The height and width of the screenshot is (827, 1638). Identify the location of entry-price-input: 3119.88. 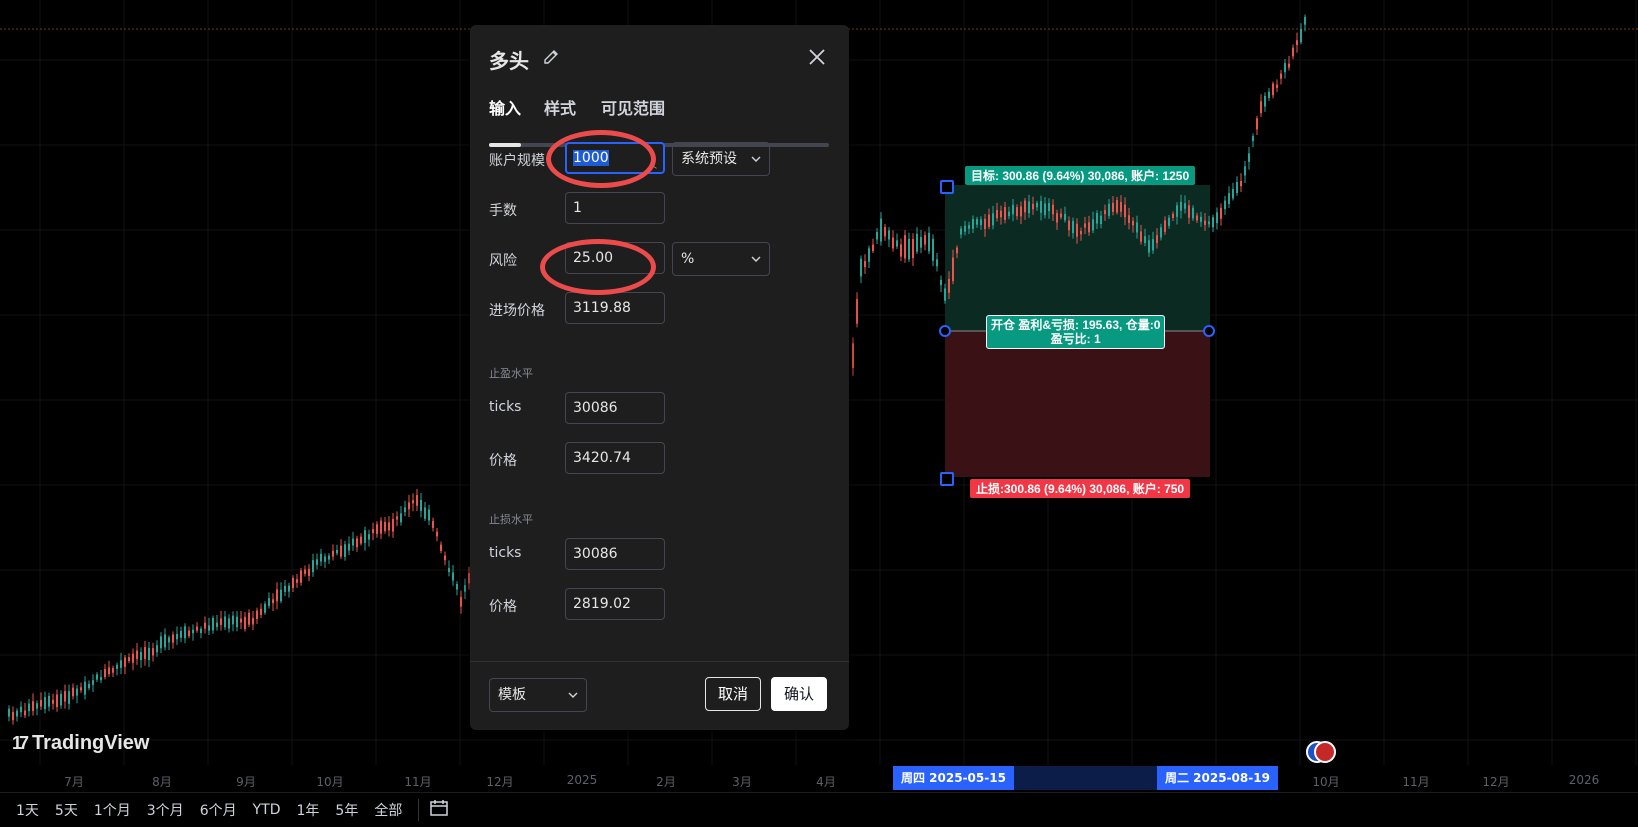
(615, 308).